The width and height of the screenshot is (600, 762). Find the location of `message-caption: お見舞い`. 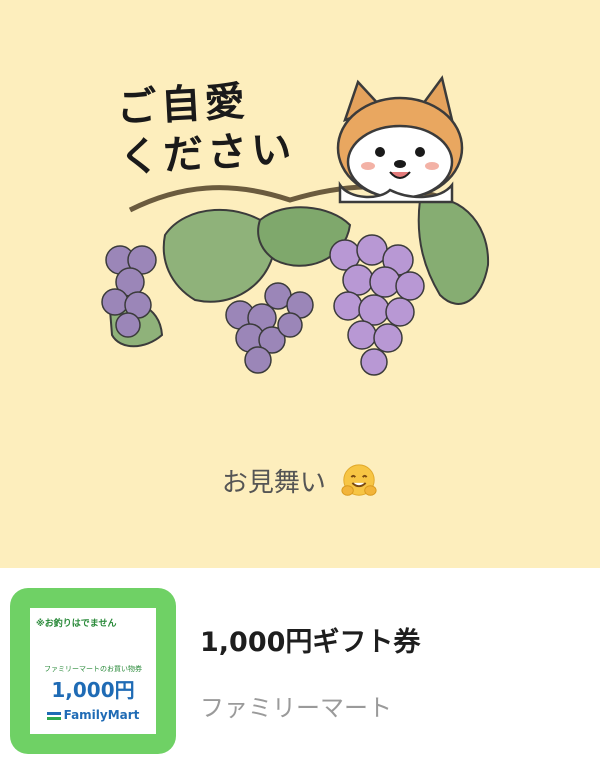

message-caption: お見舞い is located at coordinates (300, 482).